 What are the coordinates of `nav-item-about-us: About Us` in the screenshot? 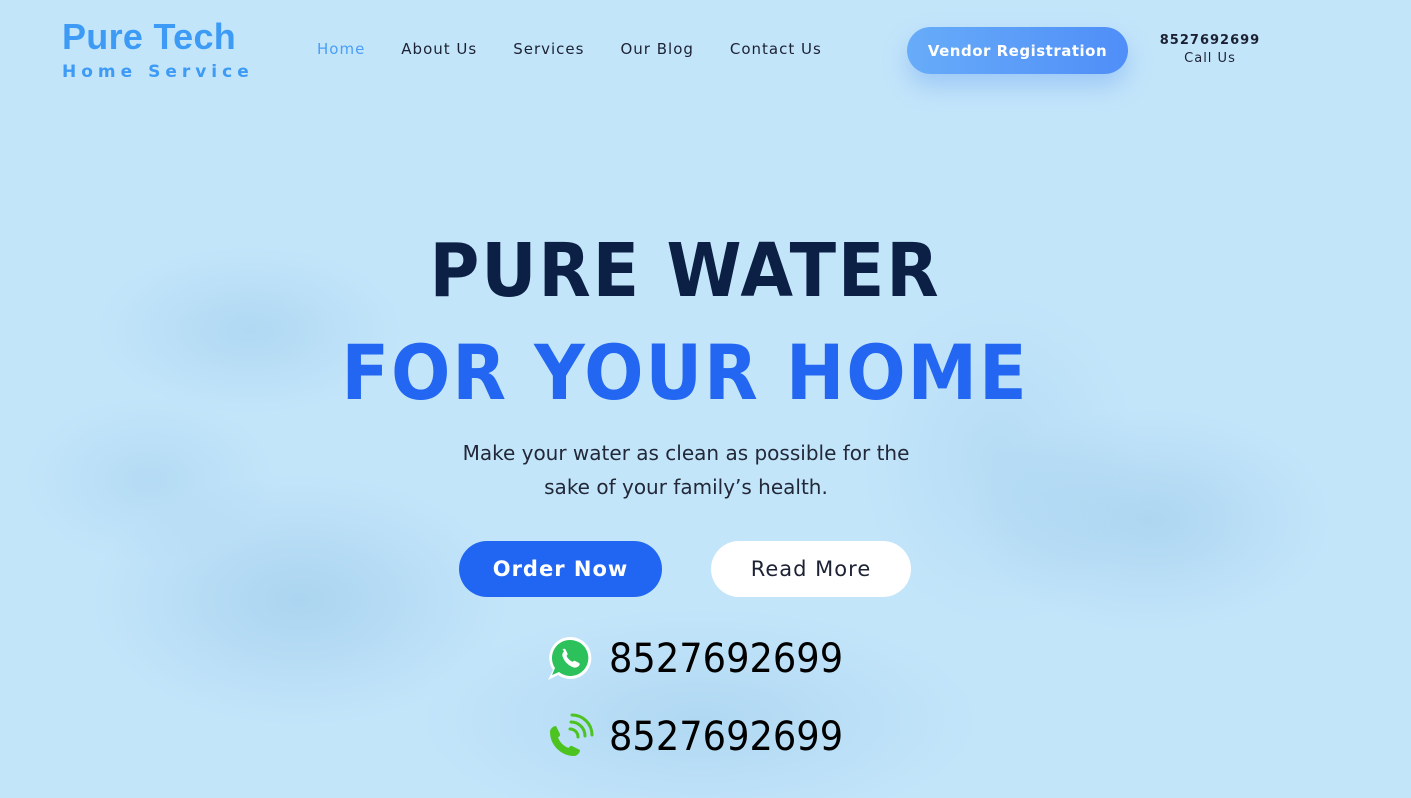 It's located at (439, 49).